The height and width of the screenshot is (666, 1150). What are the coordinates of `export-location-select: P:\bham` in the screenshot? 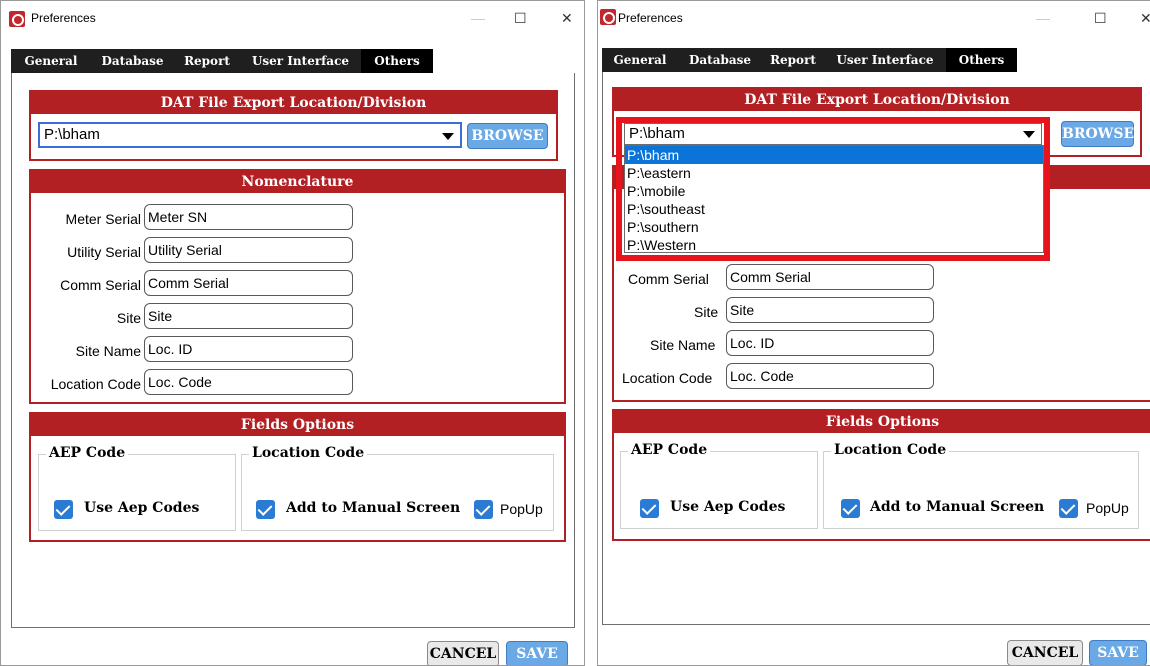 It's located at (250, 135).